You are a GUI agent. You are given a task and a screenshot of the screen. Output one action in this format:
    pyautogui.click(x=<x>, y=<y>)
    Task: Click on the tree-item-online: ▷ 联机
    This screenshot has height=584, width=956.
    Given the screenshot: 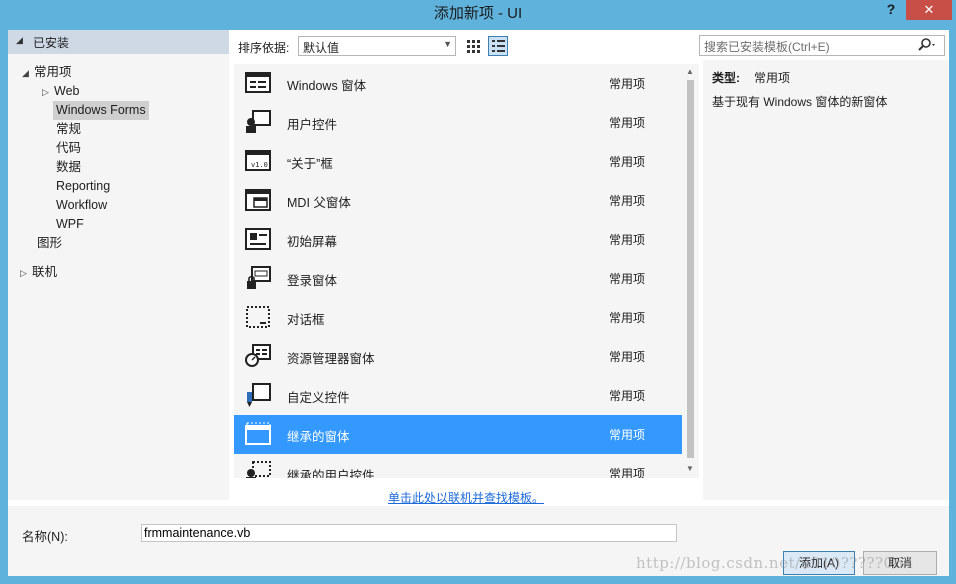 What is the action you would take?
    pyautogui.click(x=38, y=272)
    